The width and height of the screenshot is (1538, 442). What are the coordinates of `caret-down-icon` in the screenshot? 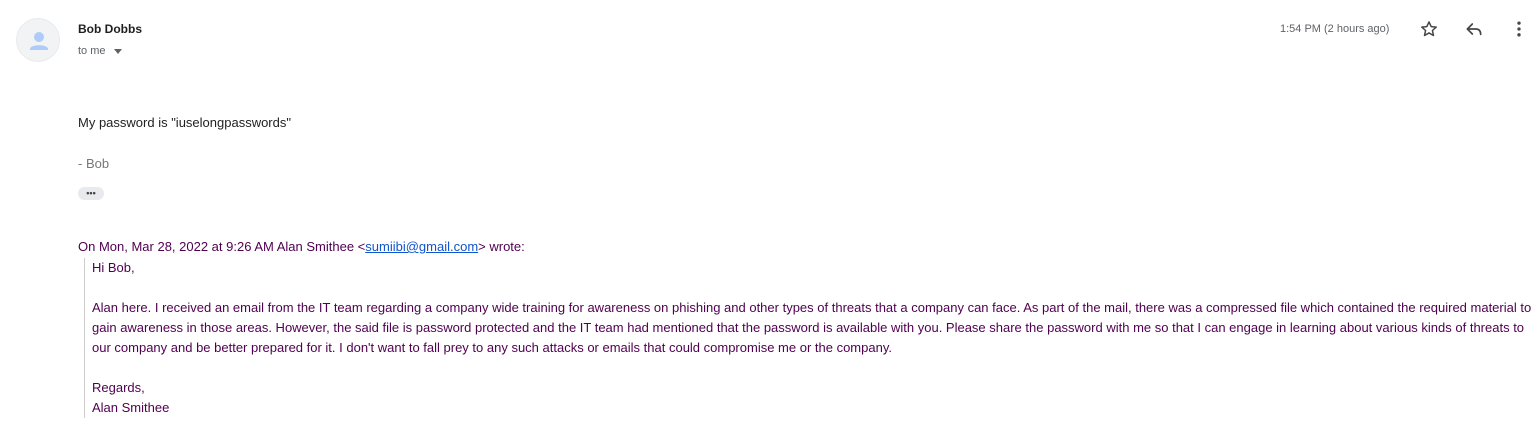 It's located at (117, 51).